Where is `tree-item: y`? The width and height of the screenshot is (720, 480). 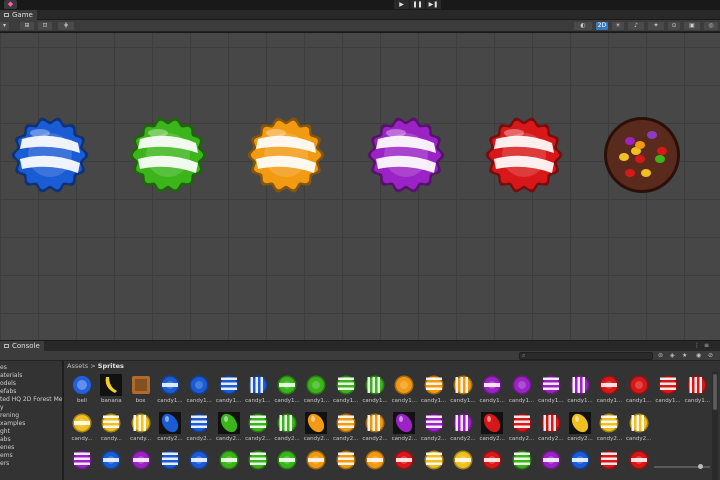
tree-item: y is located at coordinates (2, 408).